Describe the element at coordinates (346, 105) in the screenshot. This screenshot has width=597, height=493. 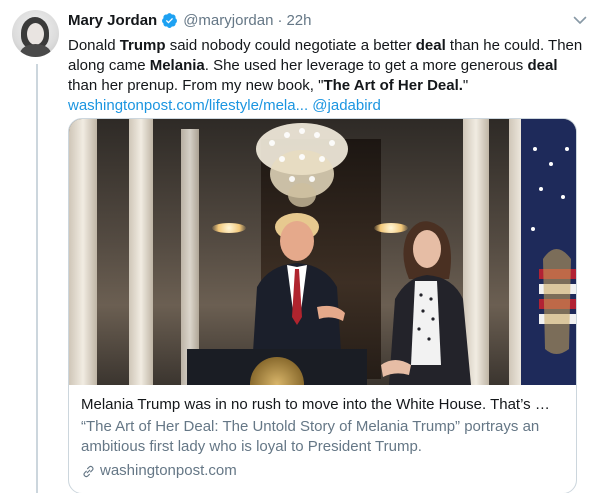
I see `mention-link: @jadabird` at that location.